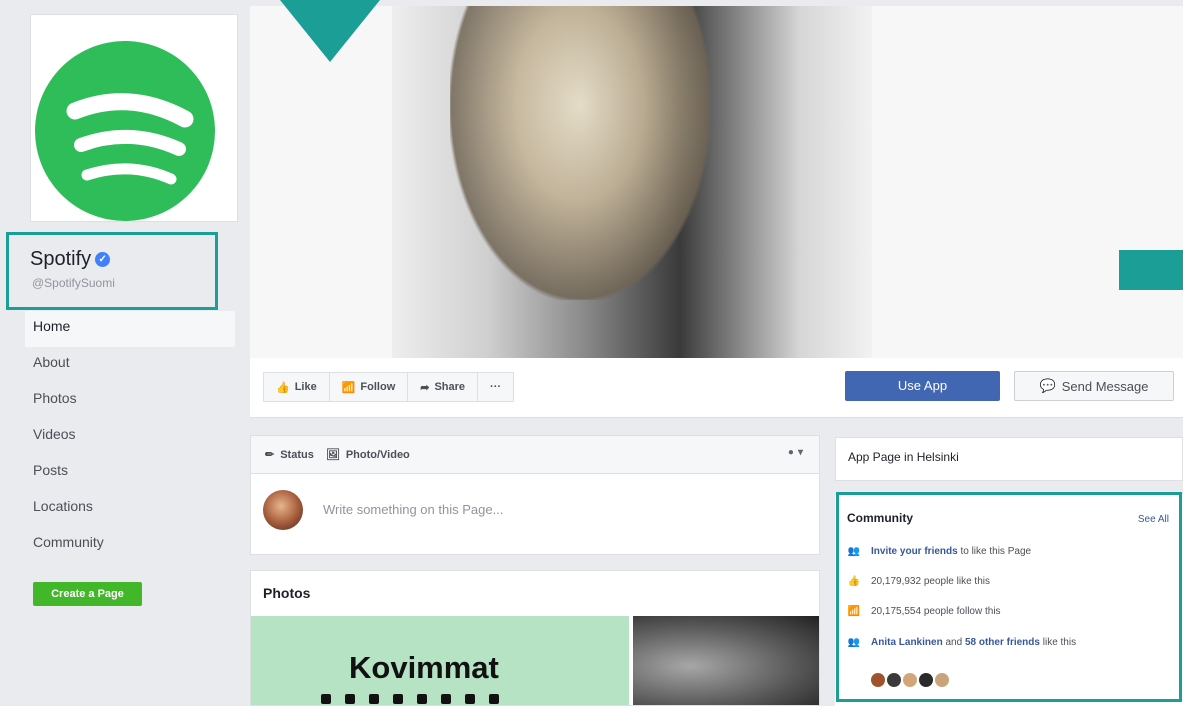 The image size is (1183, 706). I want to click on about-card: App Page in Helsinki, so click(1009, 459).